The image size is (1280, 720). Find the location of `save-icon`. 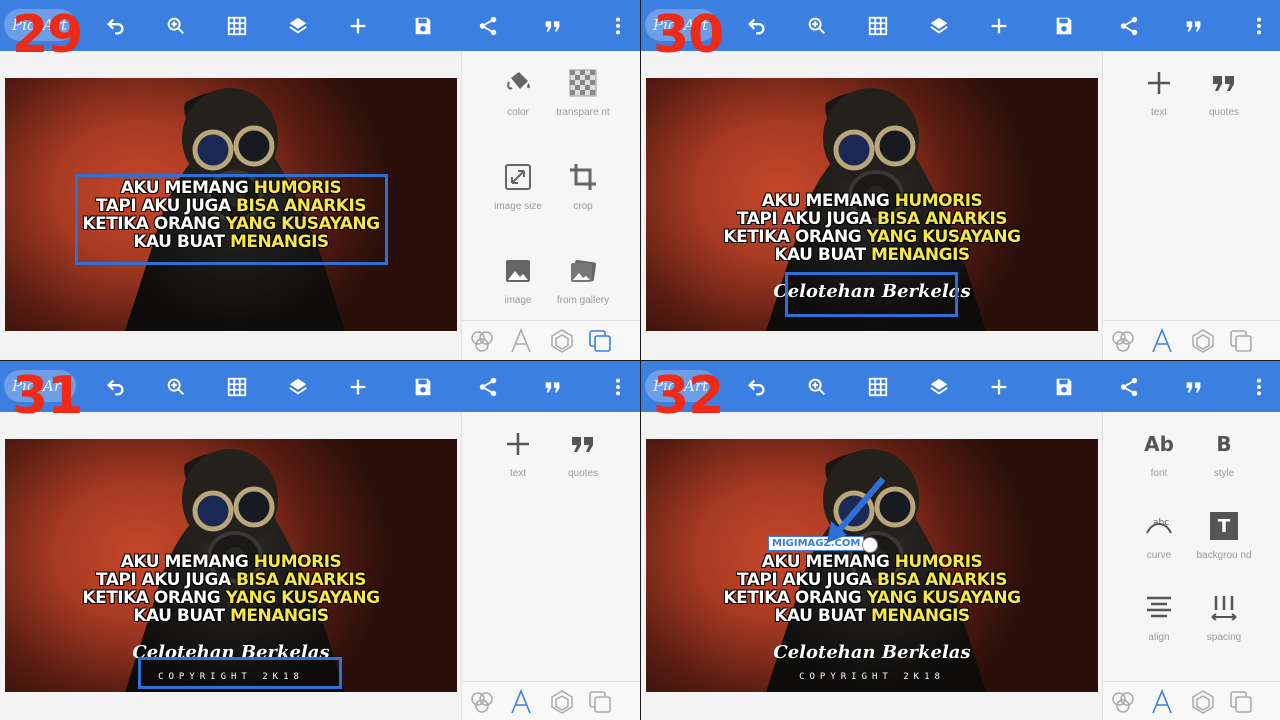

save-icon is located at coordinates (423, 26).